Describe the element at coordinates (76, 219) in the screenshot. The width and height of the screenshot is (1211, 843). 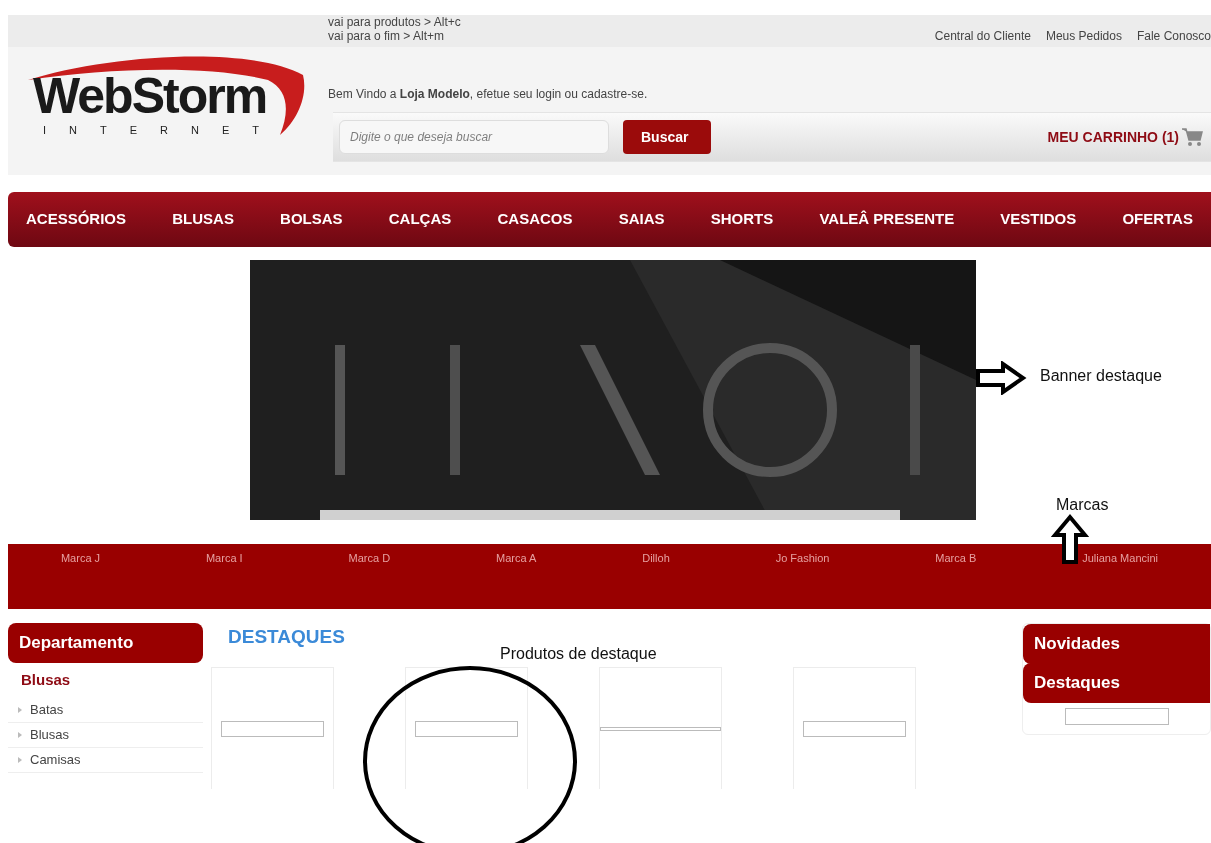
I see `nav-link: ACESSÓRIOS` at that location.